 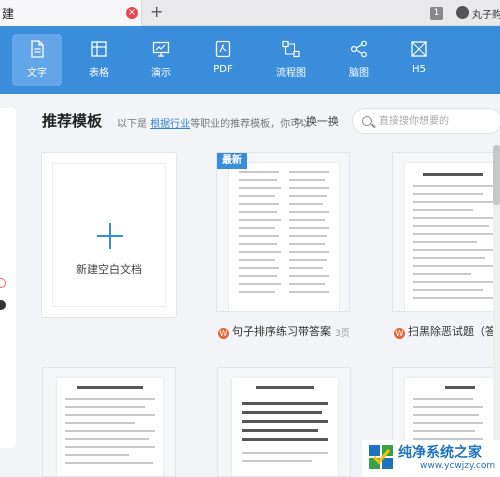 What do you see at coordinates (250, 13) in the screenshot?
I see `browser-tab-bar: 建 × + 1 丸子购` at bounding box center [250, 13].